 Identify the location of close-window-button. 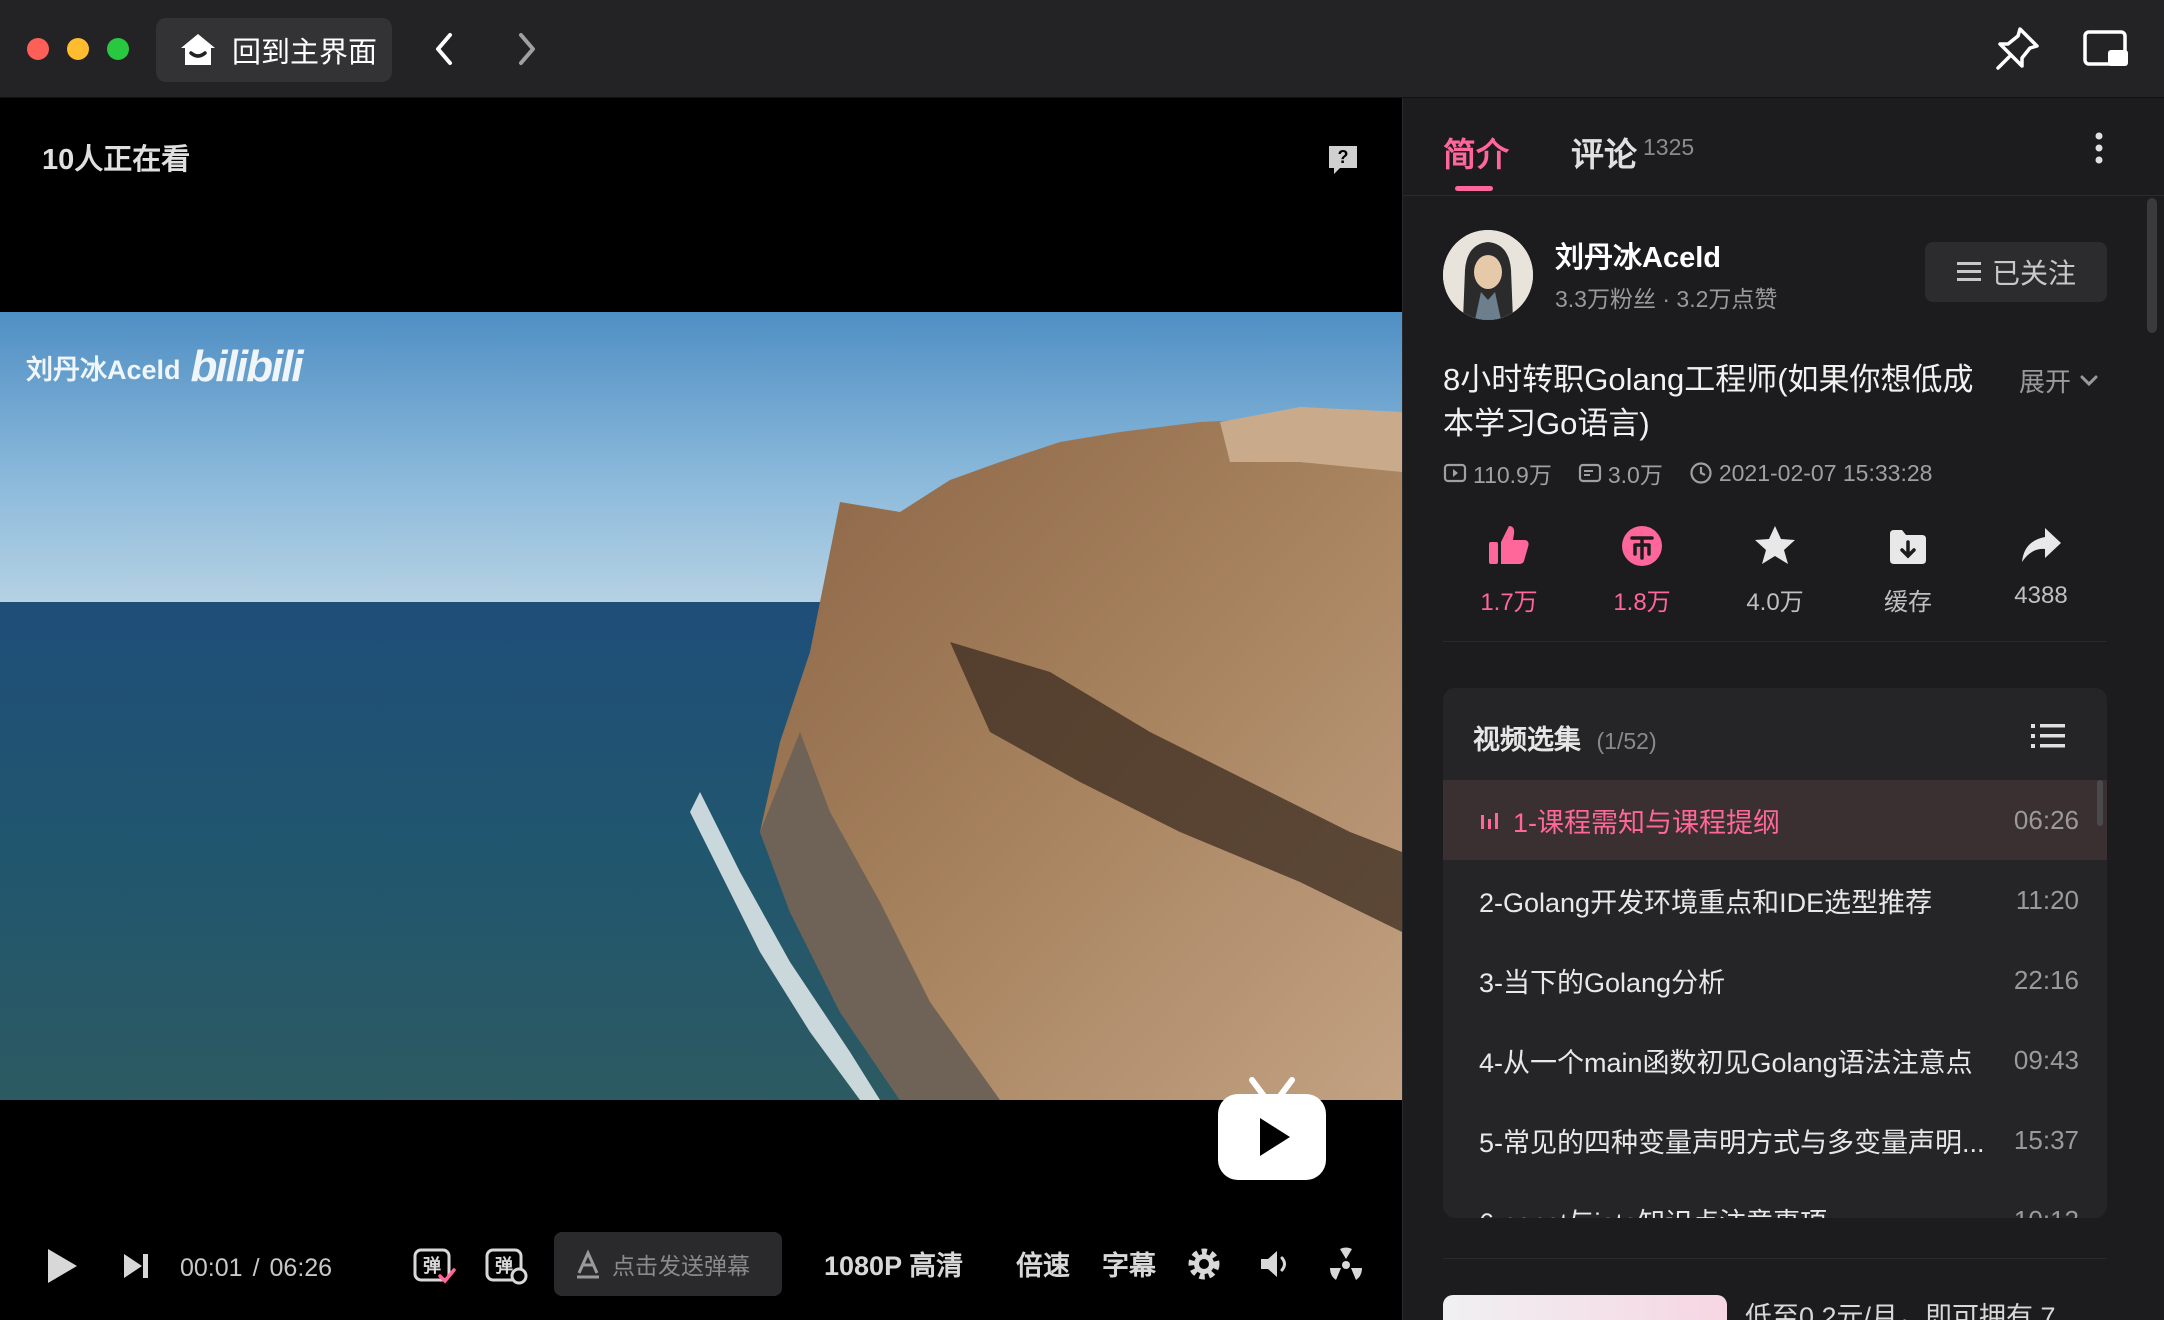
(38, 49).